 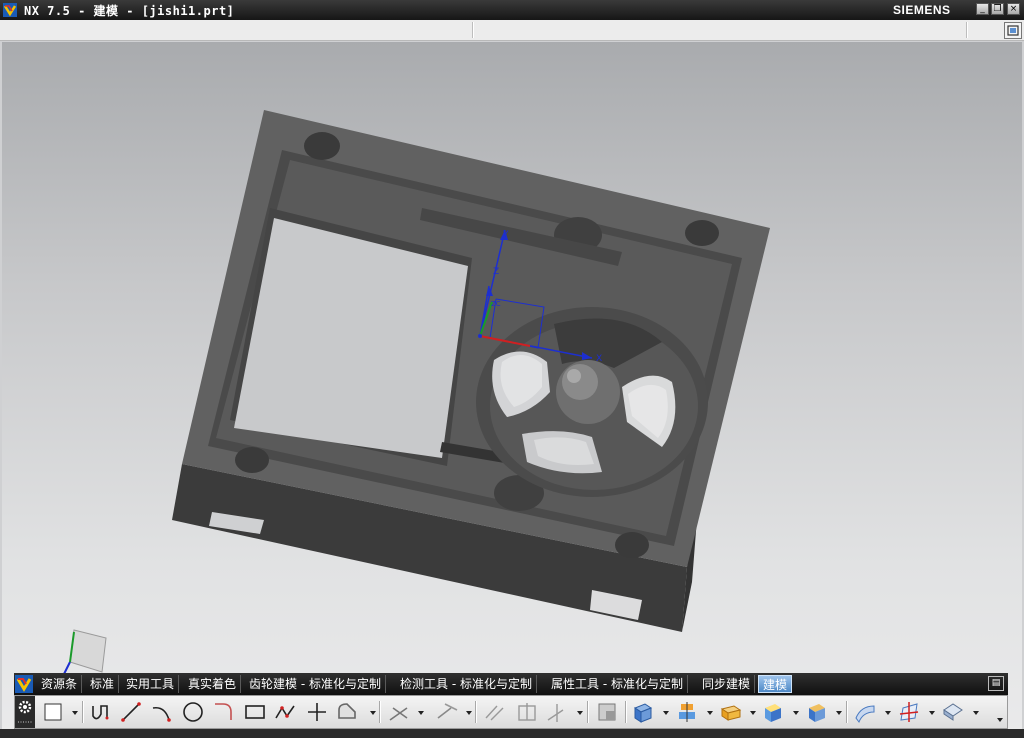 I want to click on extend-dropdown, so click(x=469, y=713).